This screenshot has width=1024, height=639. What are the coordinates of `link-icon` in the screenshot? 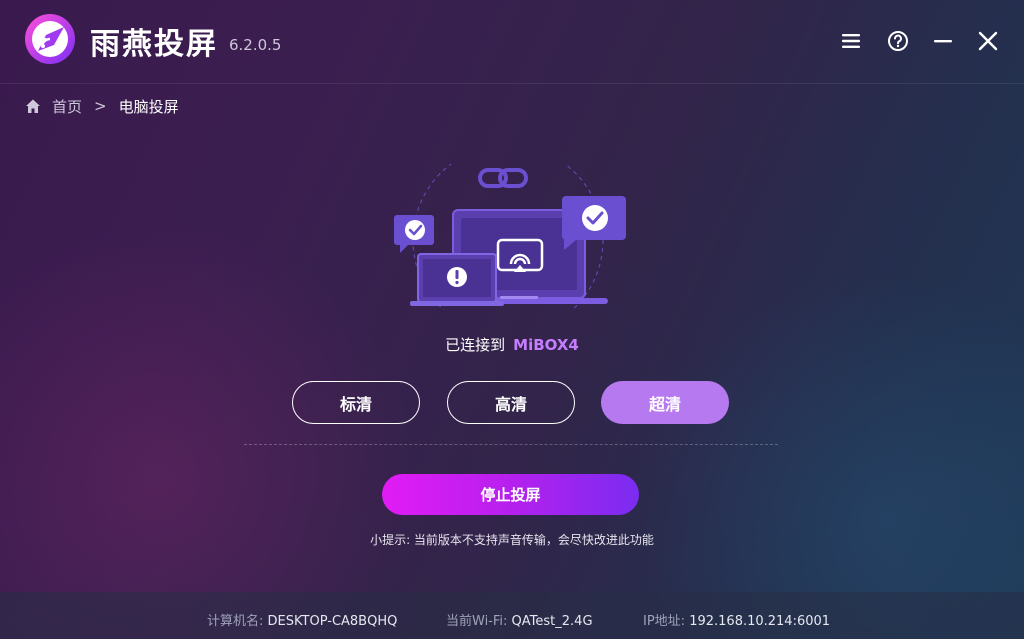 It's located at (503, 178).